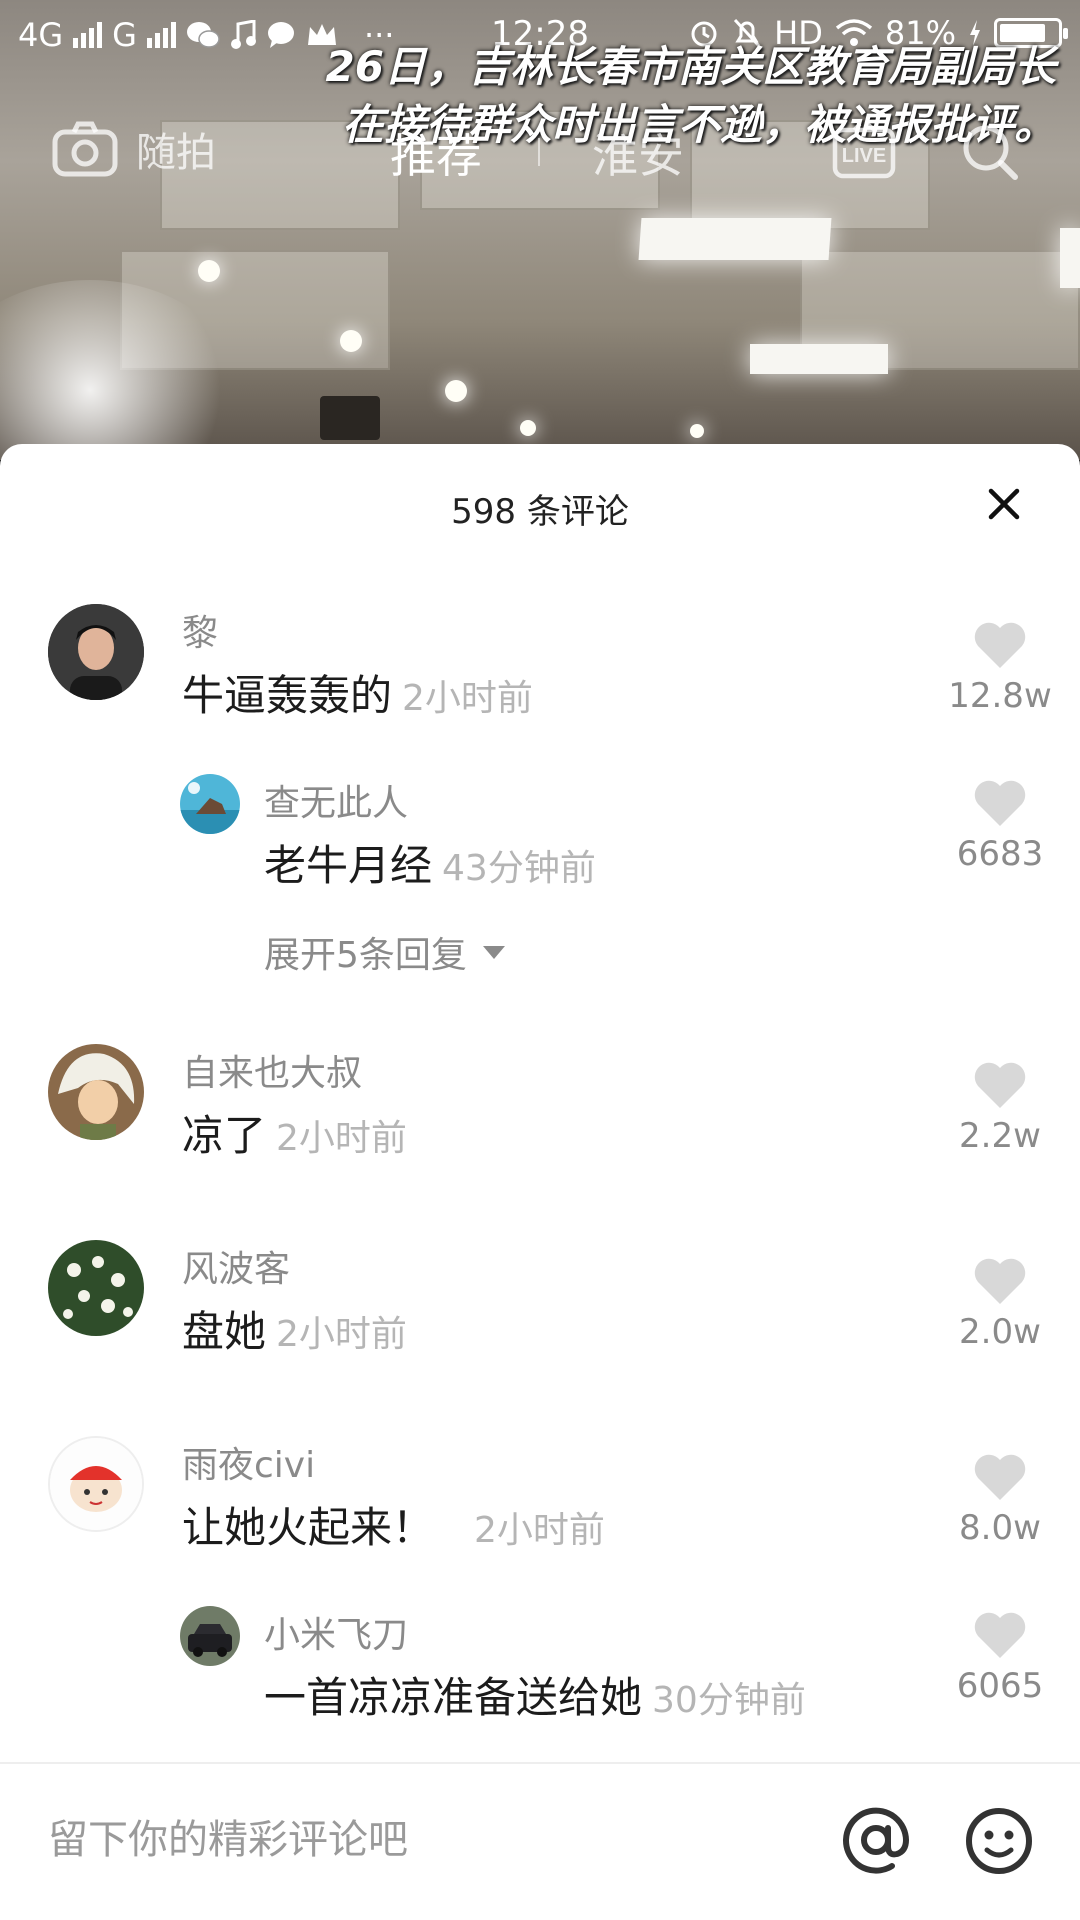  I want to click on comment-text: 盘她 2小时前, so click(294, 1328).